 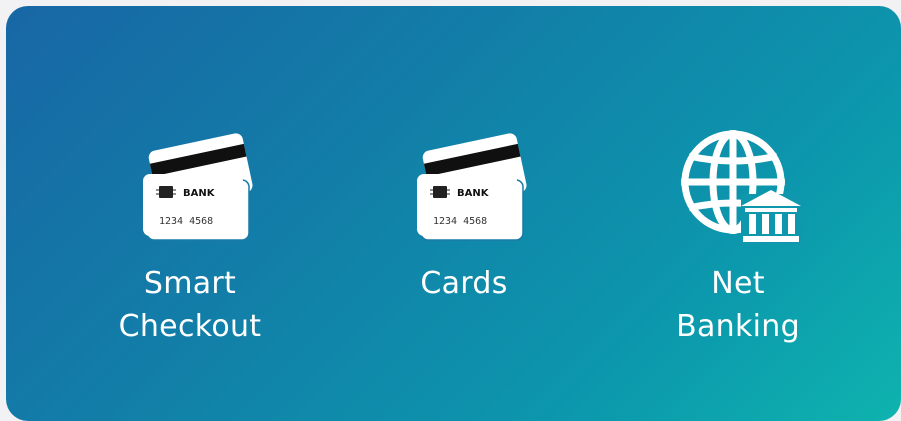 I want to click on label-line: Cards, so click(x=464, y=283).